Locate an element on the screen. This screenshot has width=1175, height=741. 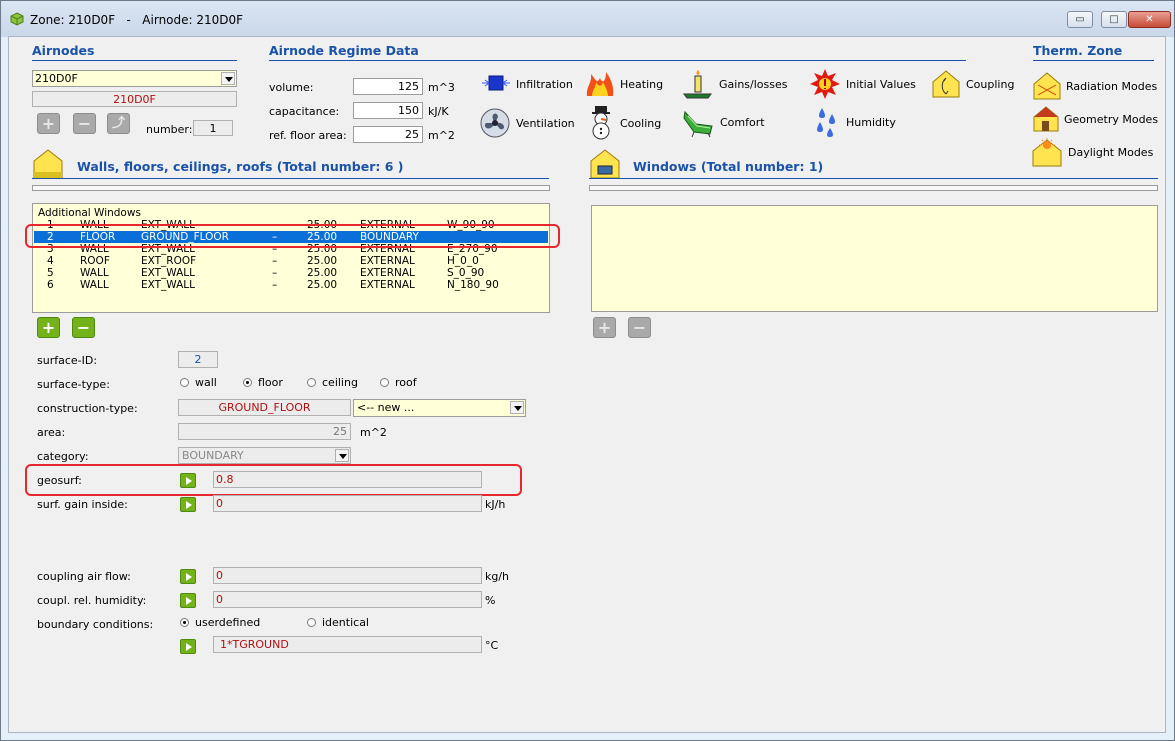
cell-type: WALL is located at coordinates (94, 273).